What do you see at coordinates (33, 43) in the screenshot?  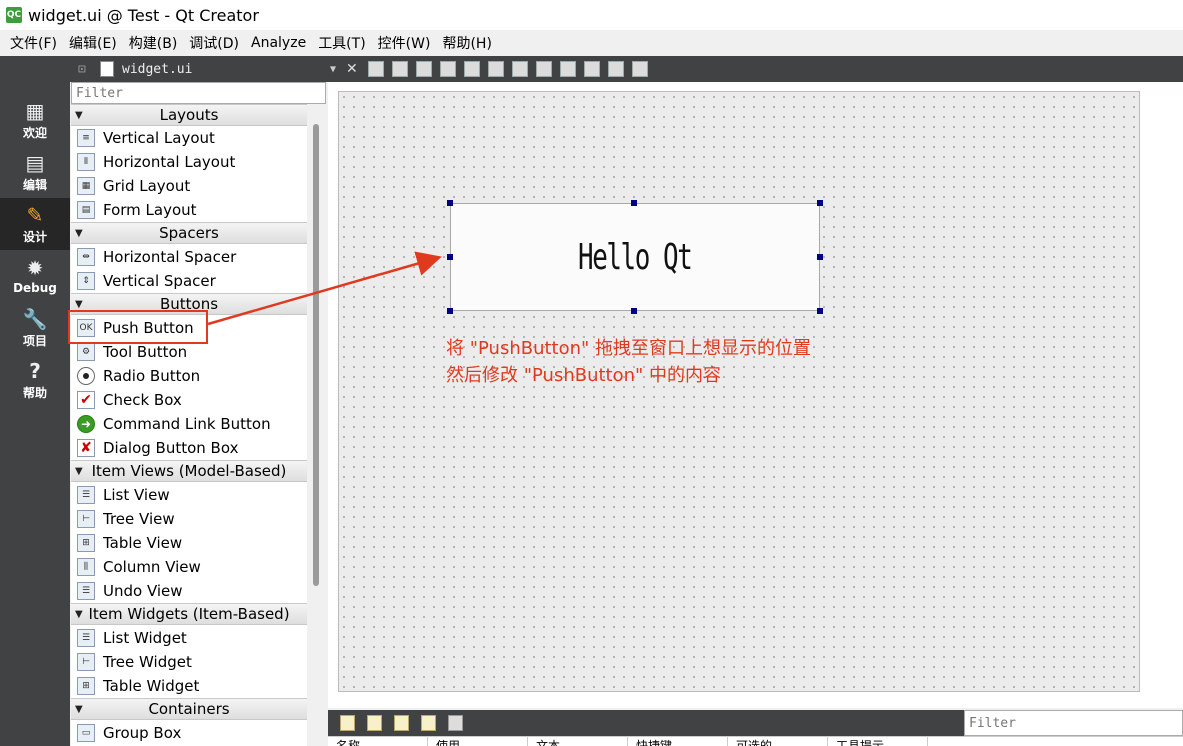 I see `menu-file: 文件(F)` at bounding box center [33, 43].